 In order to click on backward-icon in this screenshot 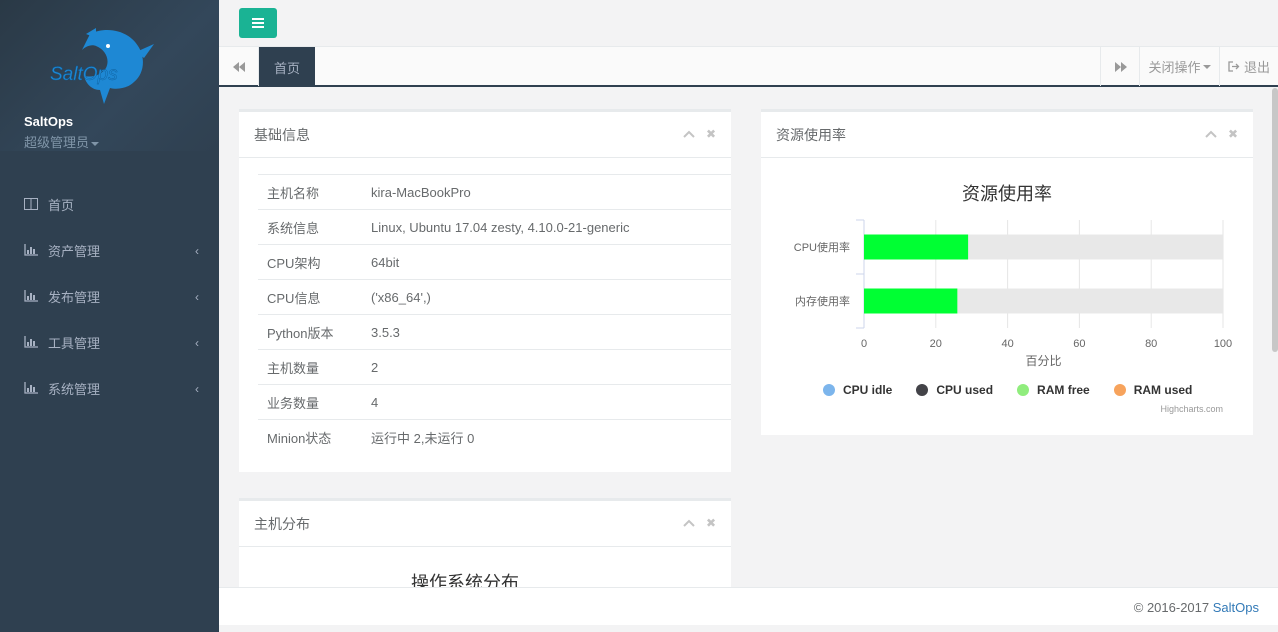, I will do `click(238, 66)`.